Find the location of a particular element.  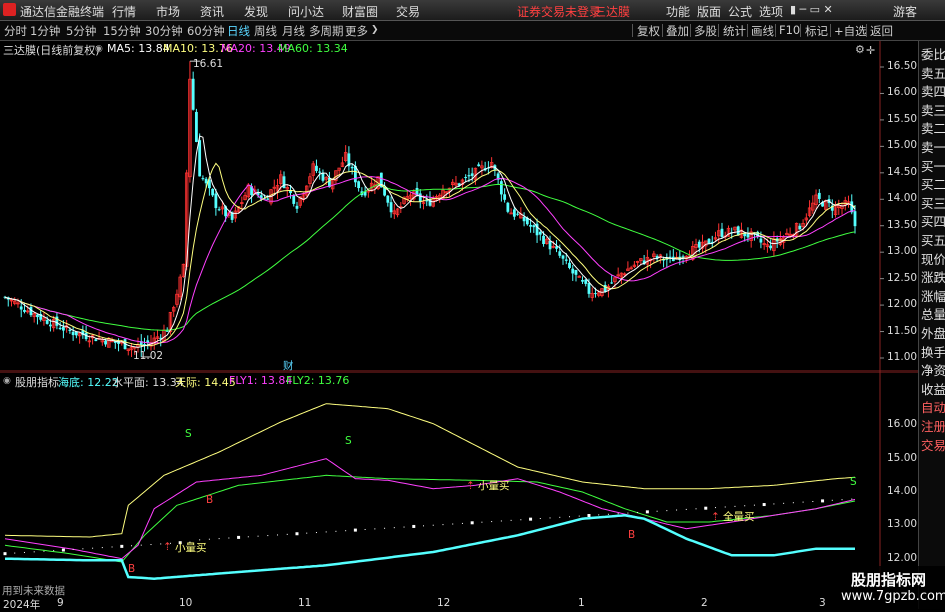

price-tick-9: 12.00 is located at coordinates (902, 304).